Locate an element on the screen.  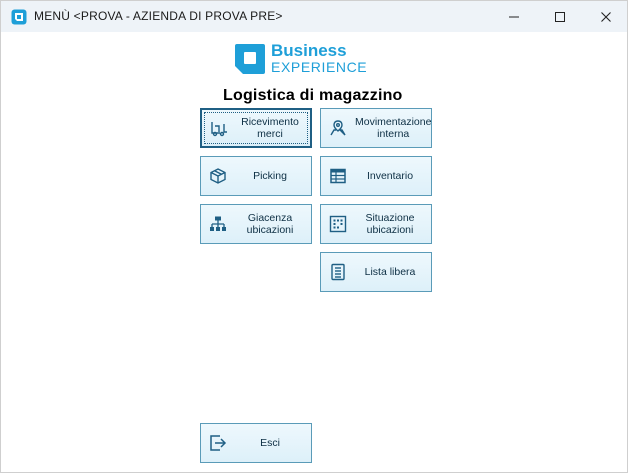
logo-text-business: Business is located at coordinates (309, 50).